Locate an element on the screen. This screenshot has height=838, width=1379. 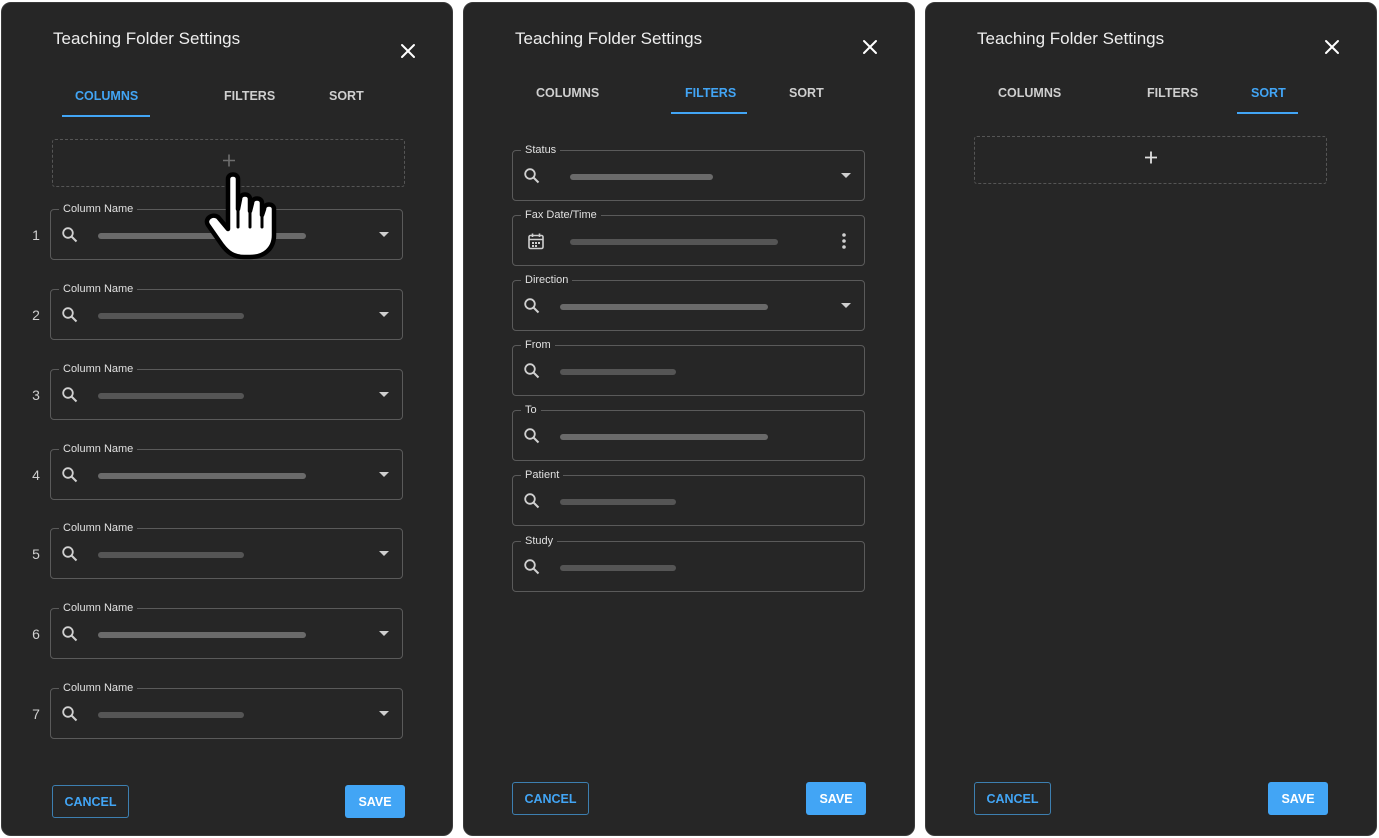
row-index: 6 is located at coordinates (36, 634).